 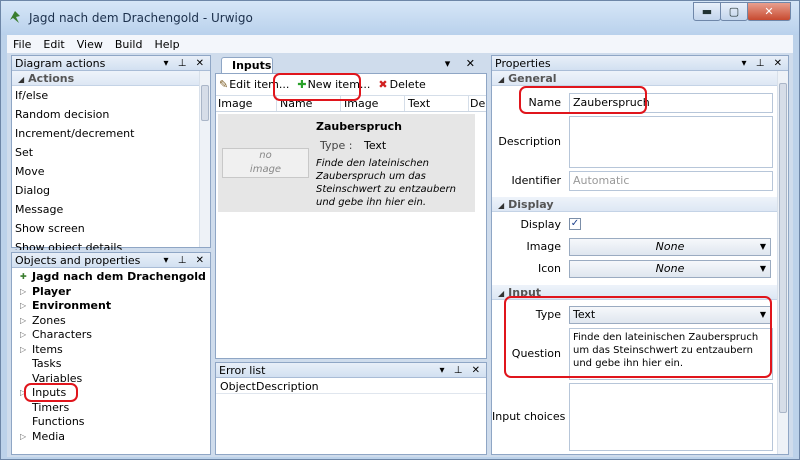 What do you see at coordinates (166, 44) in the screenshot?
I see `menu-help: Help` at bounding box center [166, 44].